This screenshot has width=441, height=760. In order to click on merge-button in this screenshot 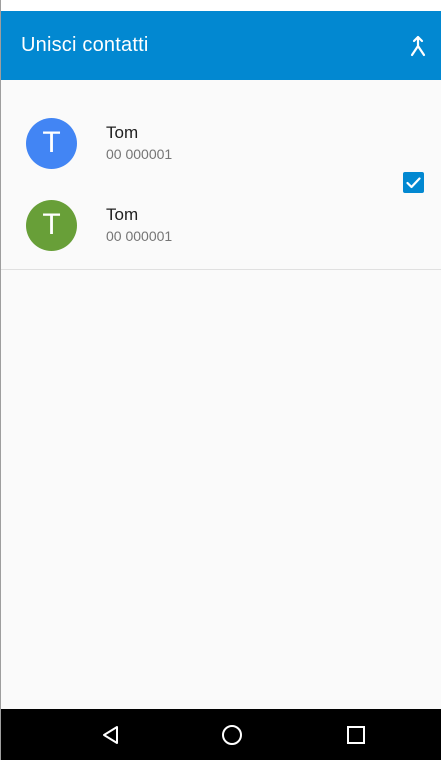, I will do `click(418, 46)`.